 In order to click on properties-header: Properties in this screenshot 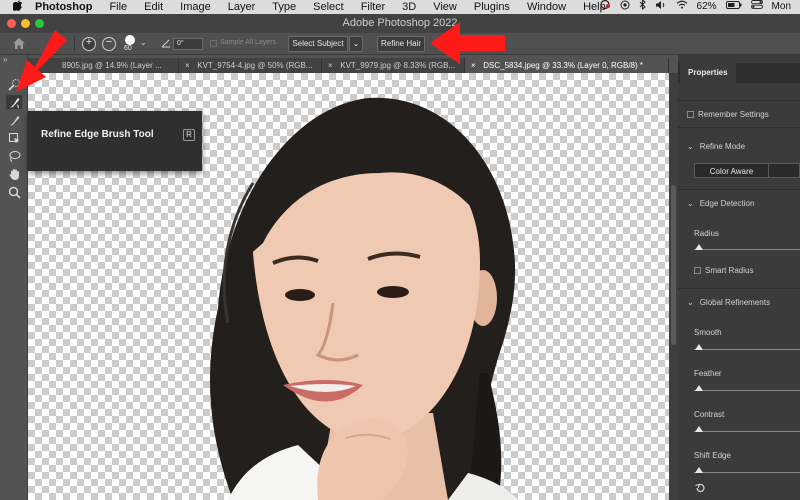, I will do `click(739, 73)`.